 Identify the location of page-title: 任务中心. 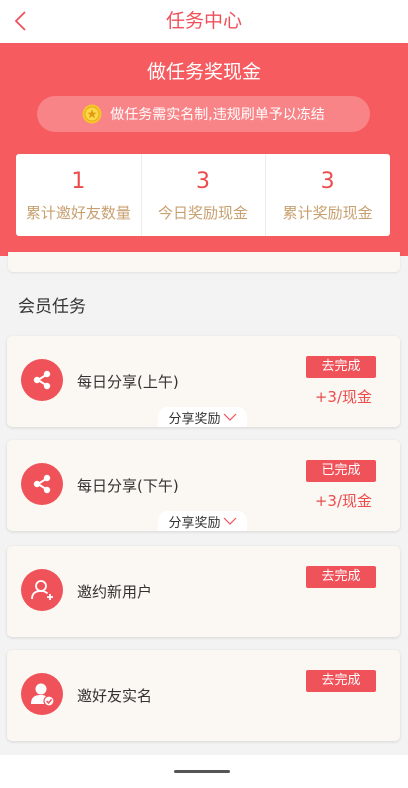
(203, 21).